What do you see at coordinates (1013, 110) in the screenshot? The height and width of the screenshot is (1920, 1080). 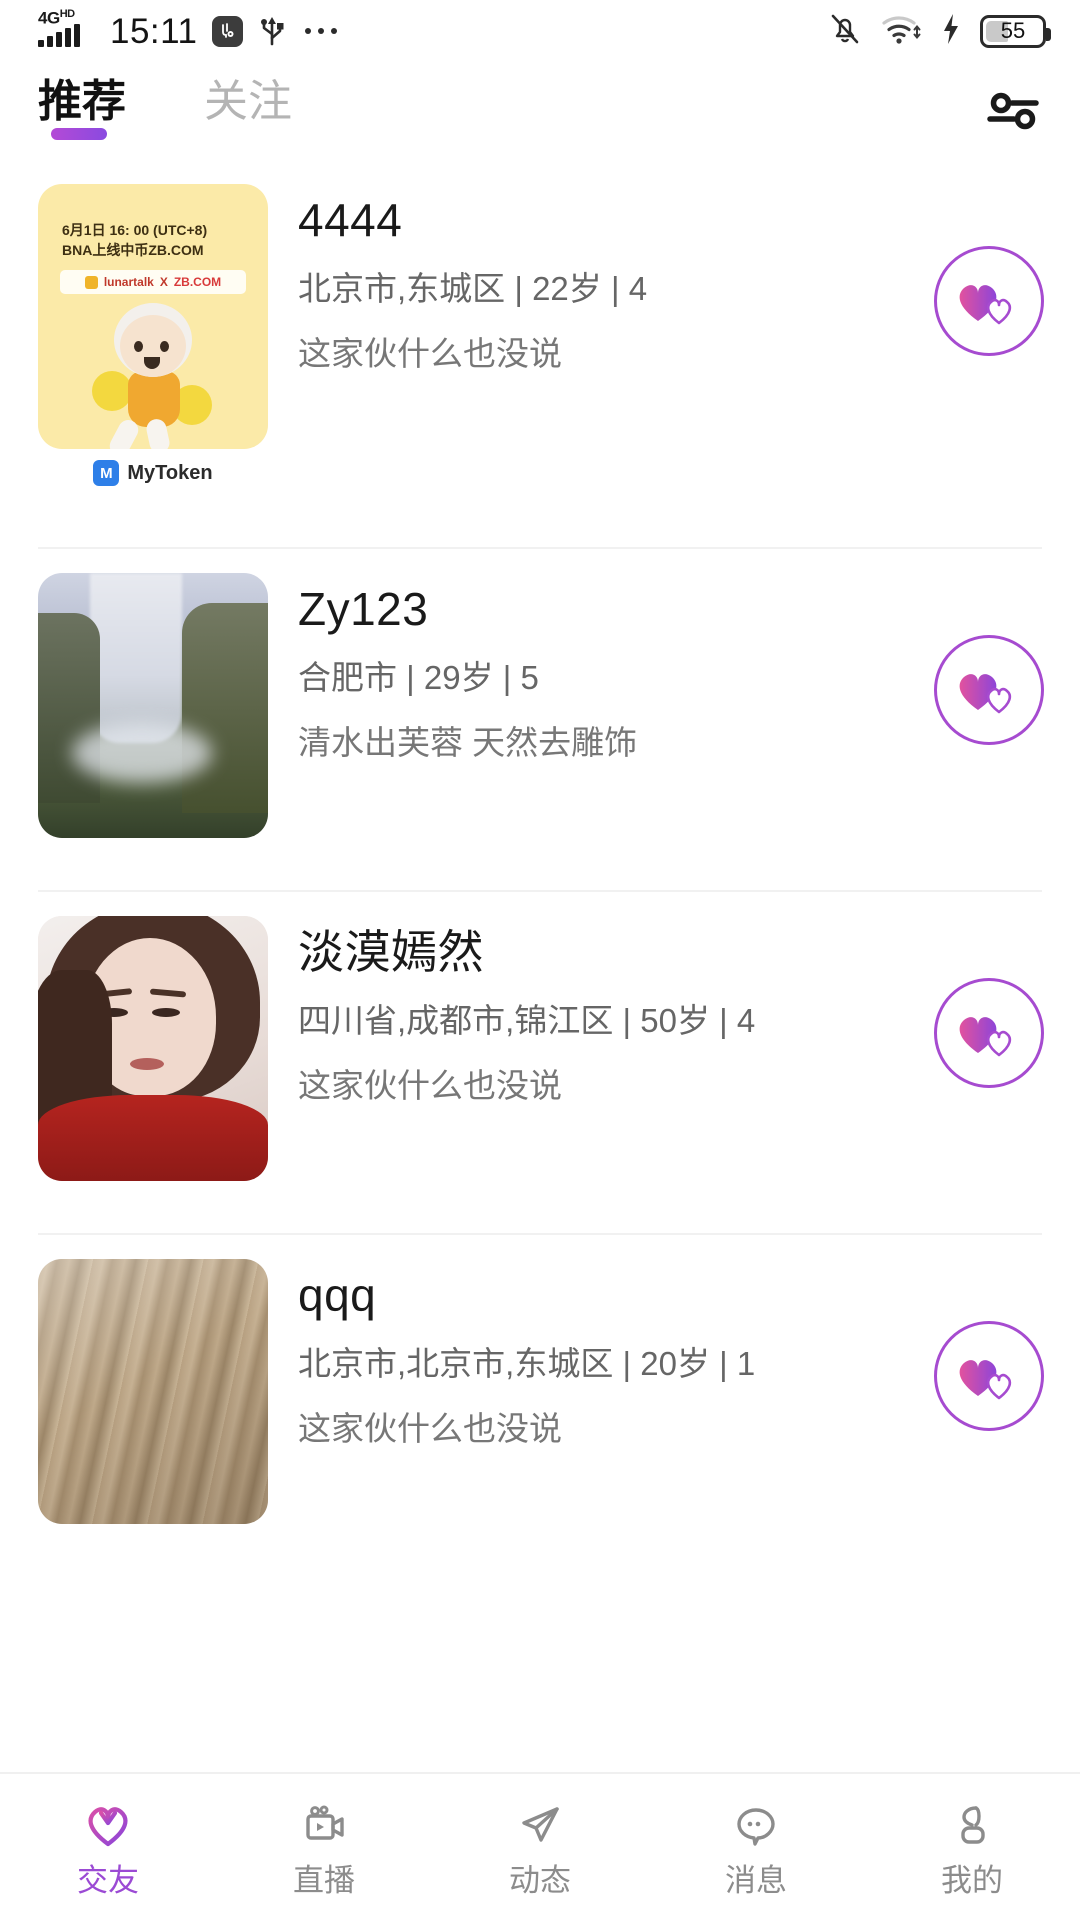 I see `filter-sliders-icon` at bounding box center [1013, 110].